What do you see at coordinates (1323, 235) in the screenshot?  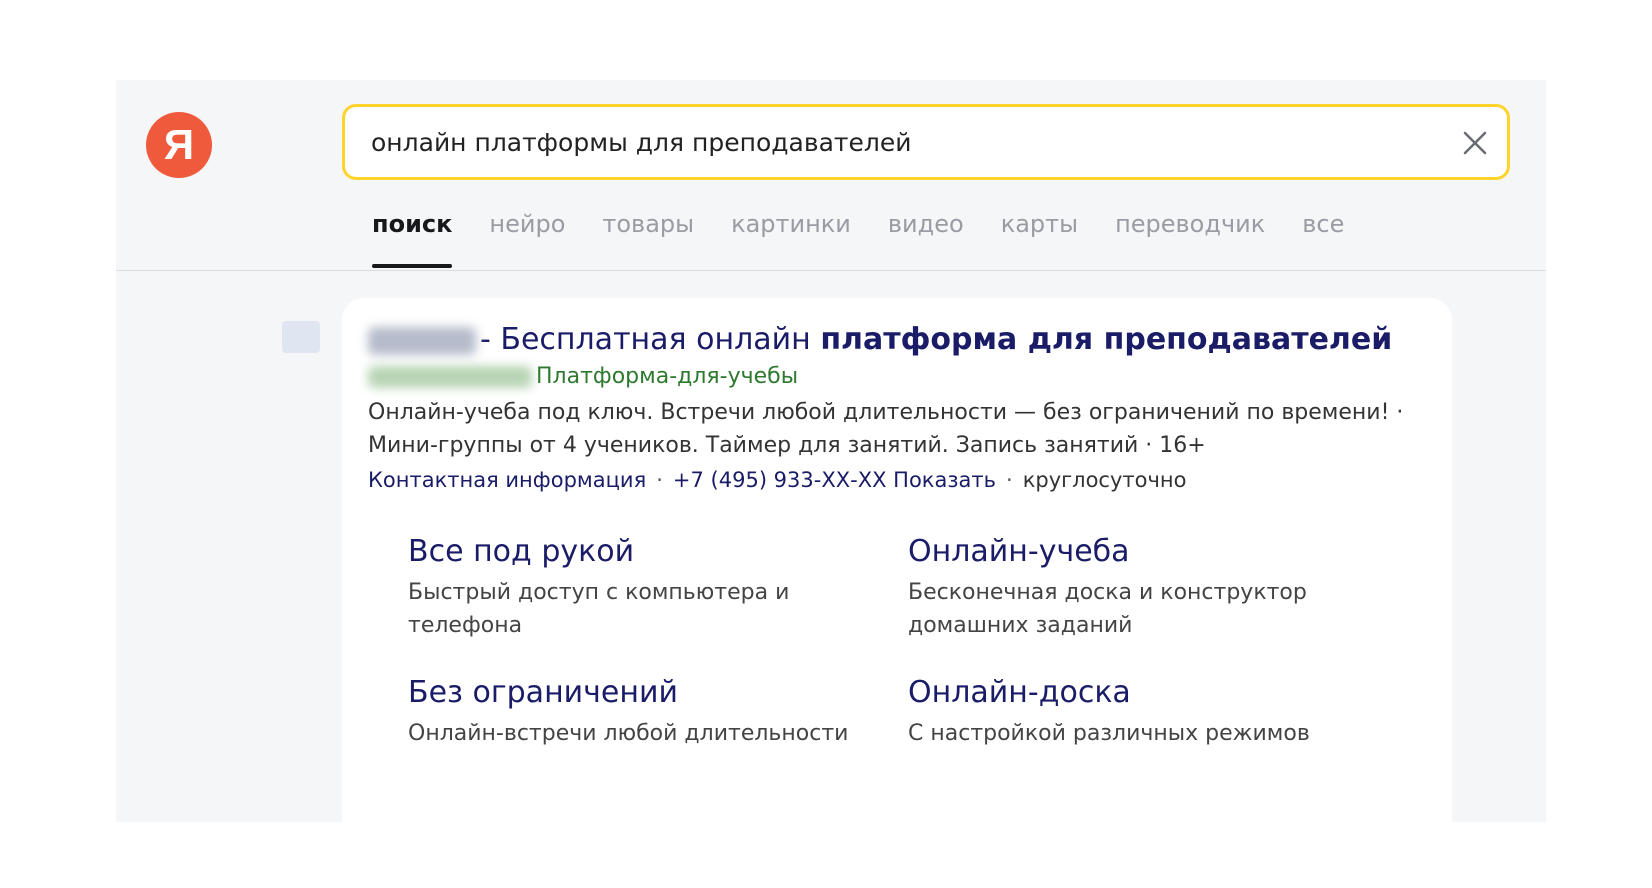 I see `tab-all: все` at bounding box center [1323, 235].